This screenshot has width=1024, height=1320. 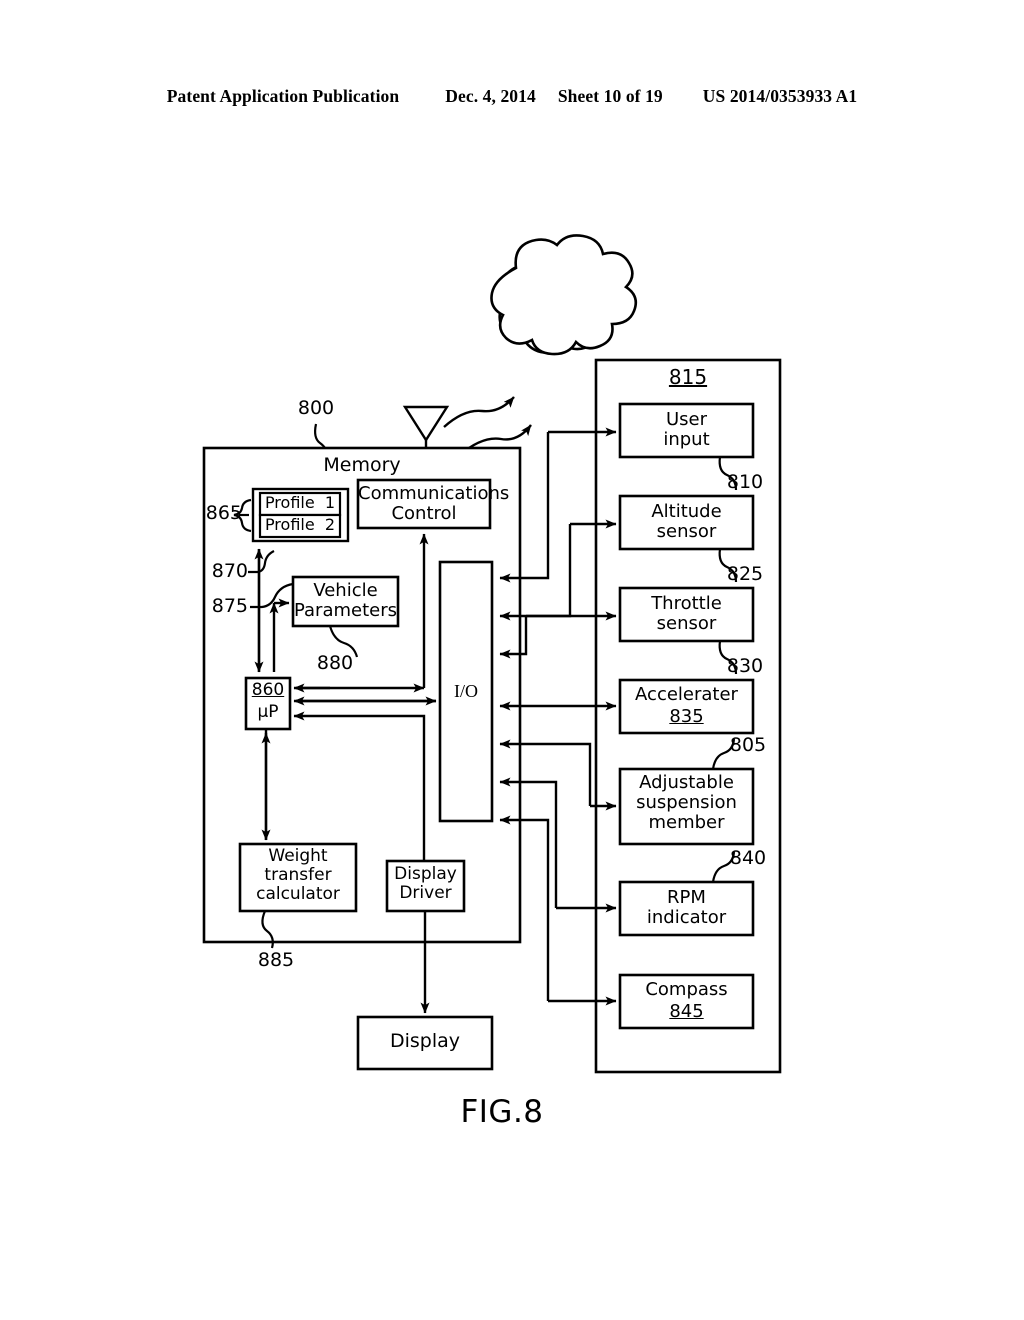 I want to click on display-label: Display, so click(x=425, y=1041).